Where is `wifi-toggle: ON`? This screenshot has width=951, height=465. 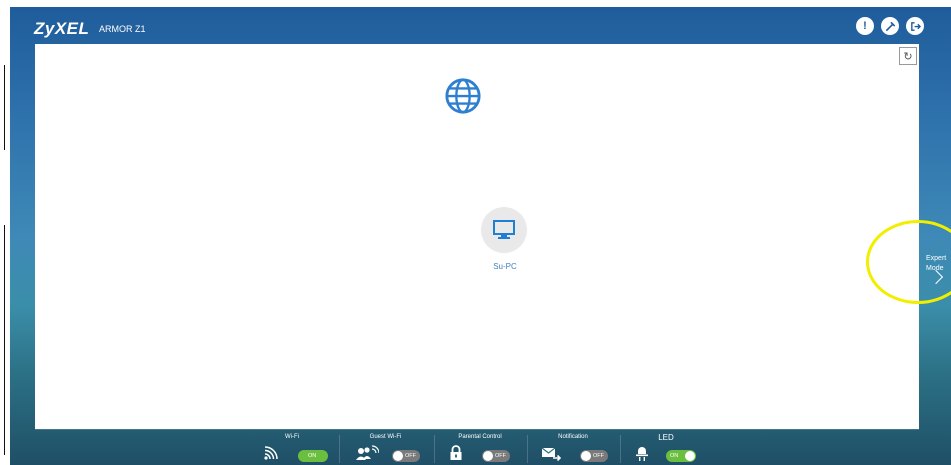 wifi-toggle: ON is located at coordinates (313, 456).